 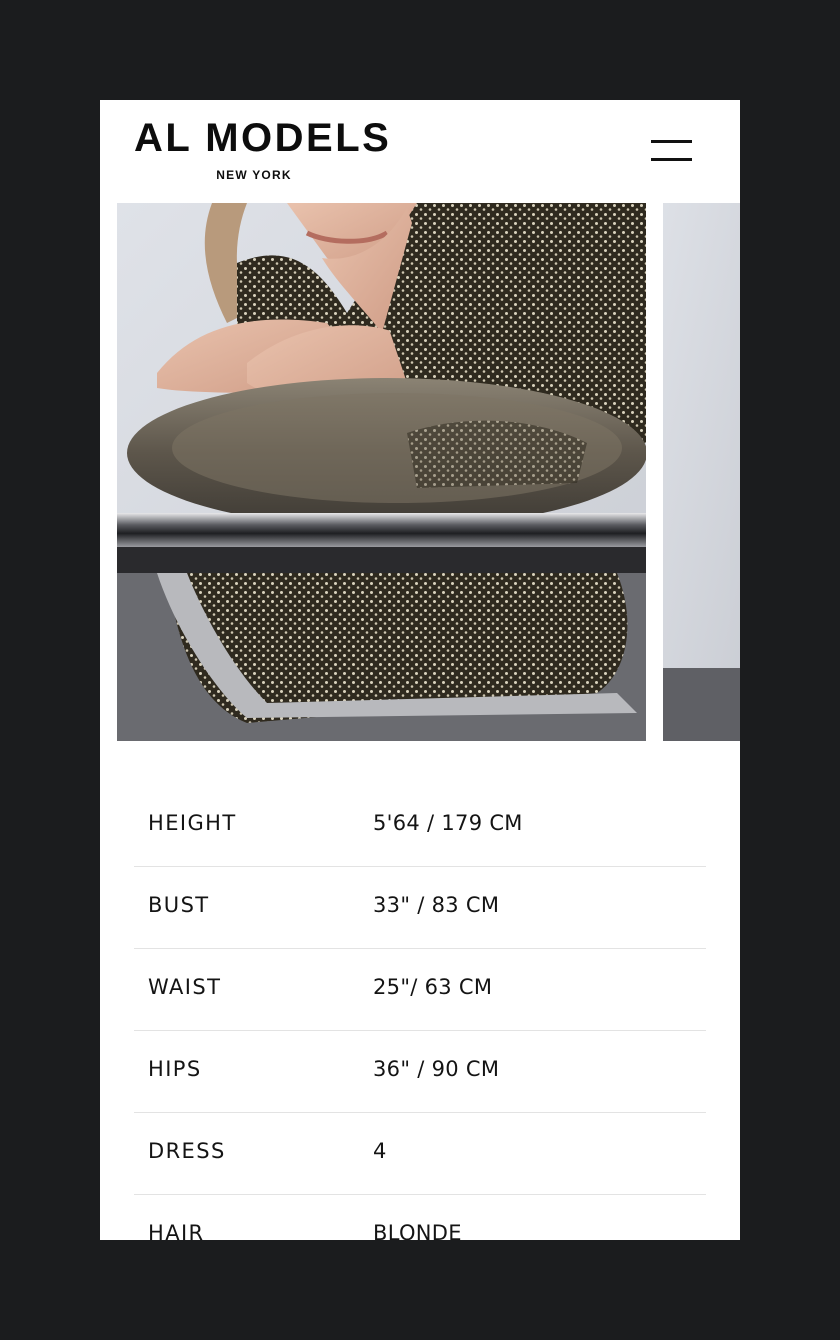 I want to click on logo-title: AL MODELS, so click(x=263, y=138).